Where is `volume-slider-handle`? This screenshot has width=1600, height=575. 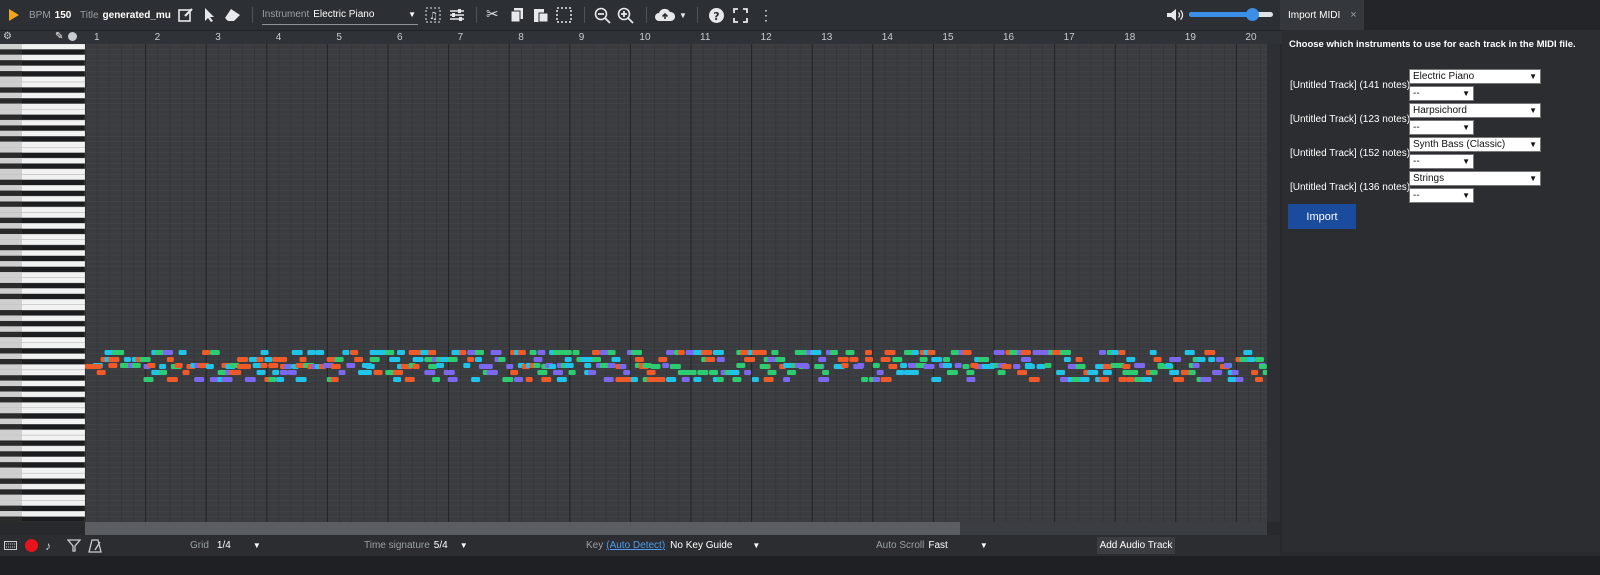 volume-slider-handle is located at coordinates (1252, 14).